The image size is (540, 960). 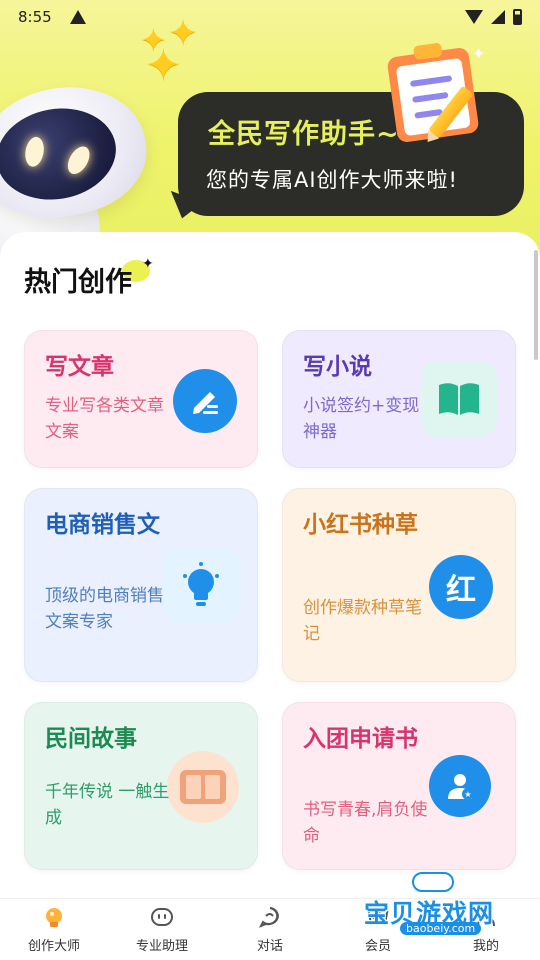 What do you see at coordinates (107, 805) in the screenshot?
I see `card-desc: 千年传说 一触生成` at bounding box center [107, 805].